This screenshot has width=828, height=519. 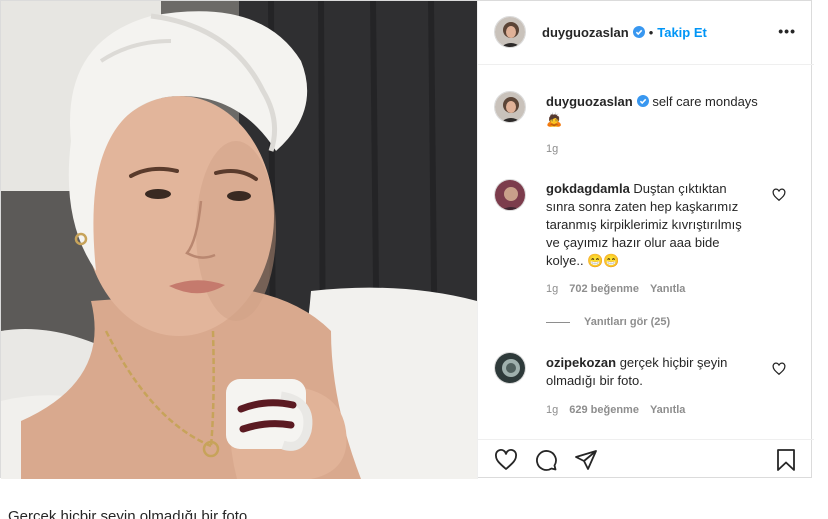 I want to click on view-replies-label: Yanıtları gör (25), so click(x=627, y=322).